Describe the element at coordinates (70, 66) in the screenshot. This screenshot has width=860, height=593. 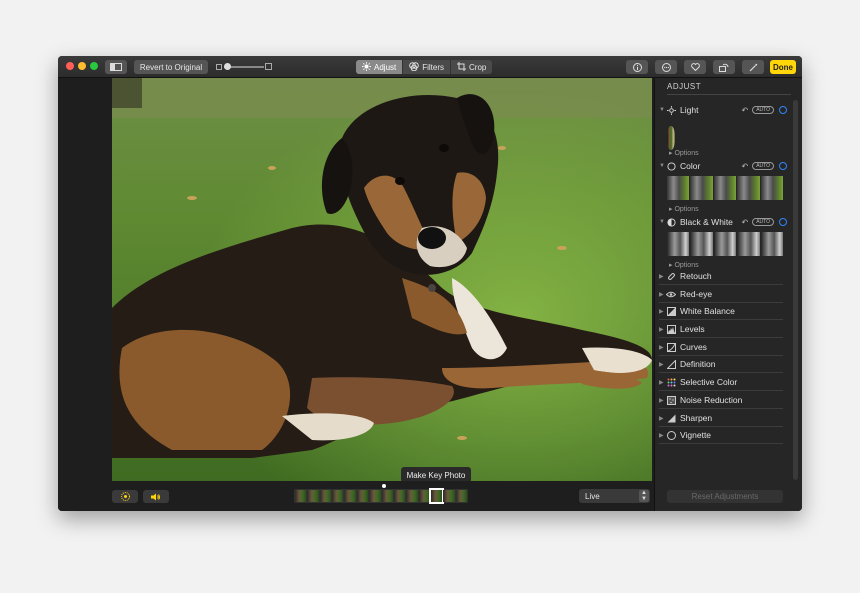
I see `close-window-button` at that location.